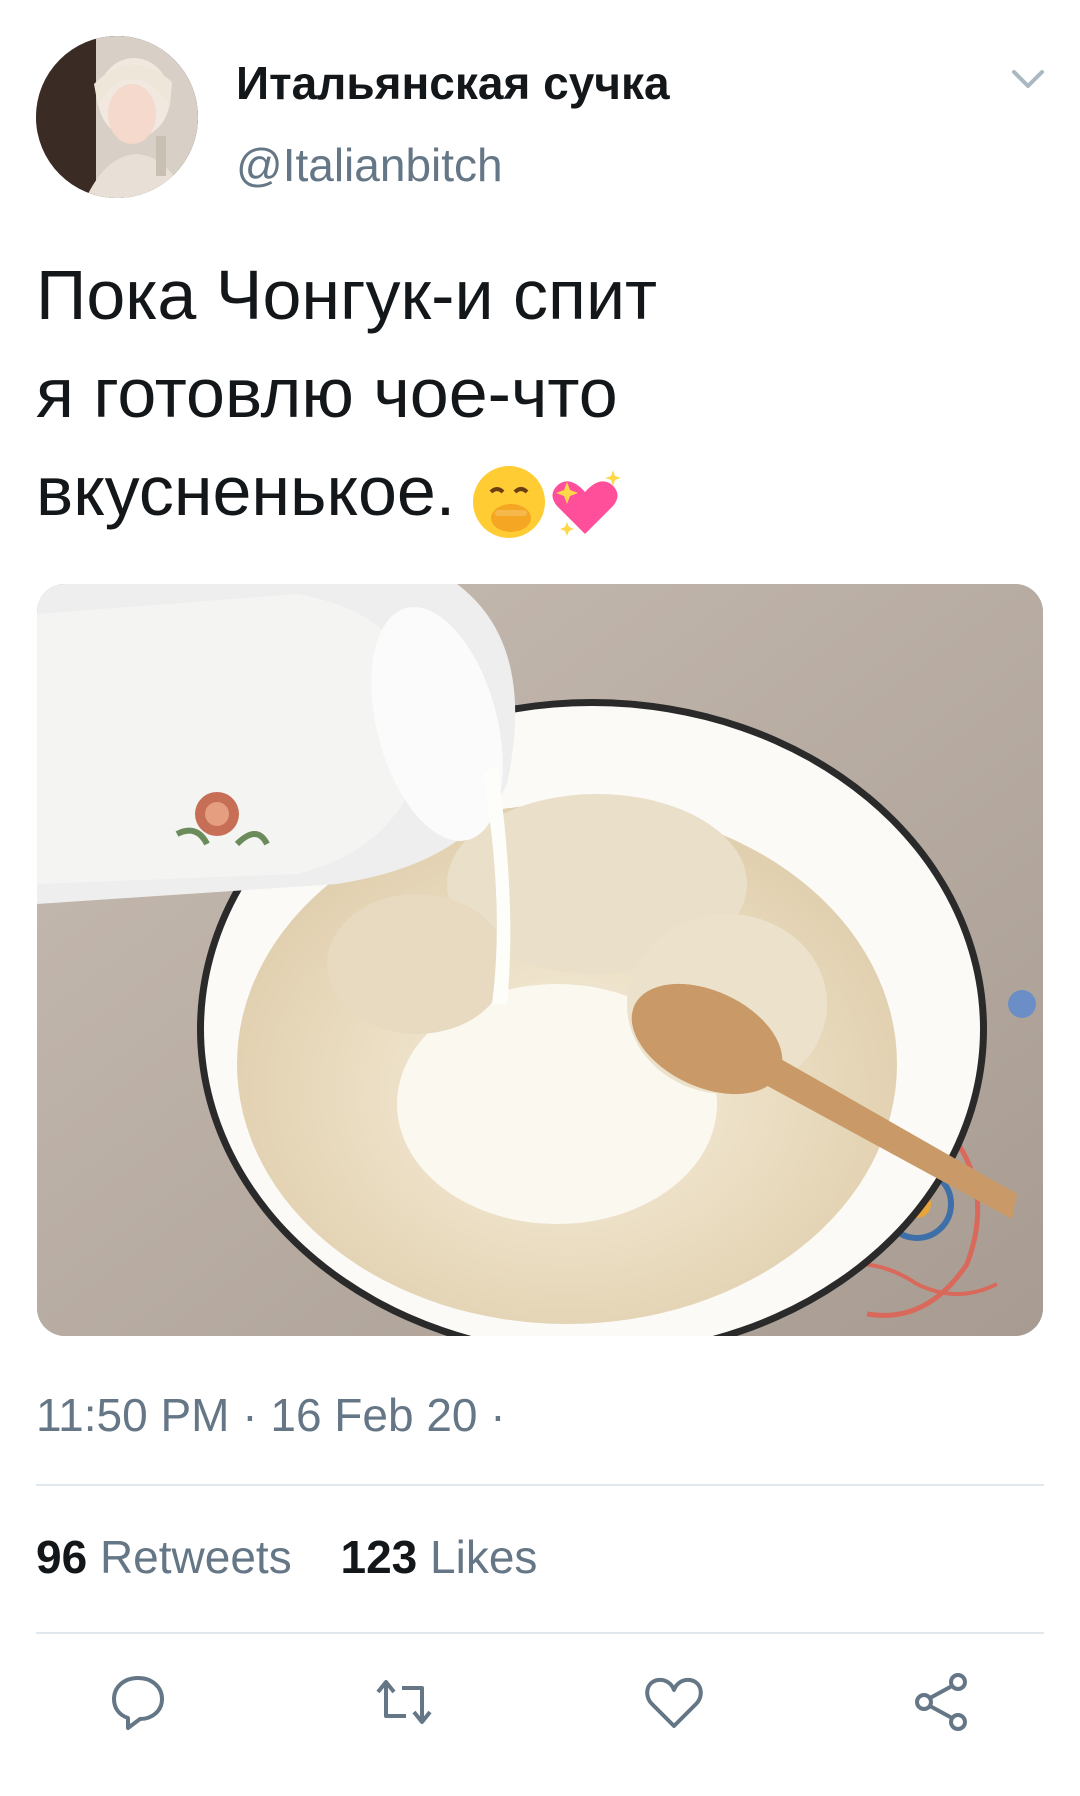  I want to click on share-icon, so click(942, 1702).